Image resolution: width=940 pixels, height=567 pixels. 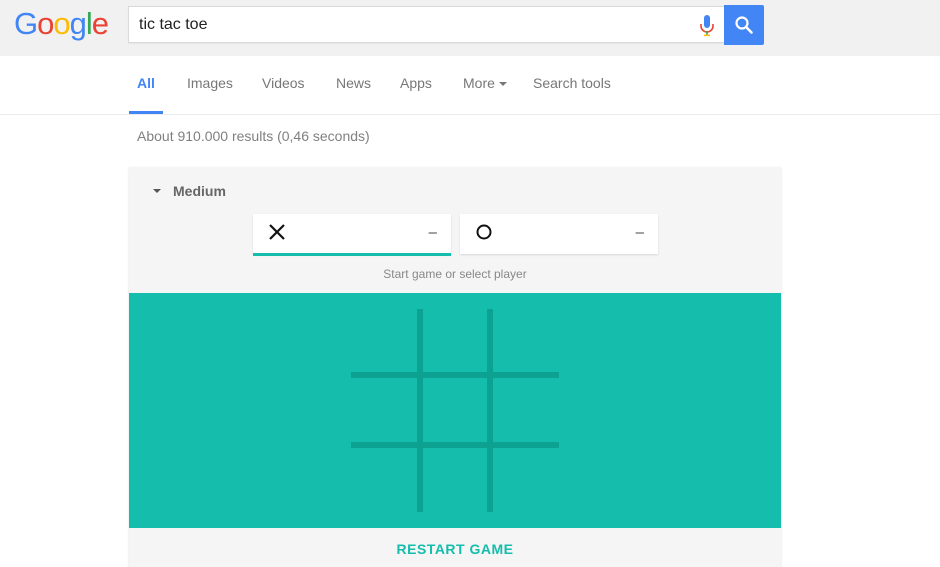 What do you see at coordinates (484, 232) in the screenshot?
I see `o-mark-icon` at bounding box center [484, 232].